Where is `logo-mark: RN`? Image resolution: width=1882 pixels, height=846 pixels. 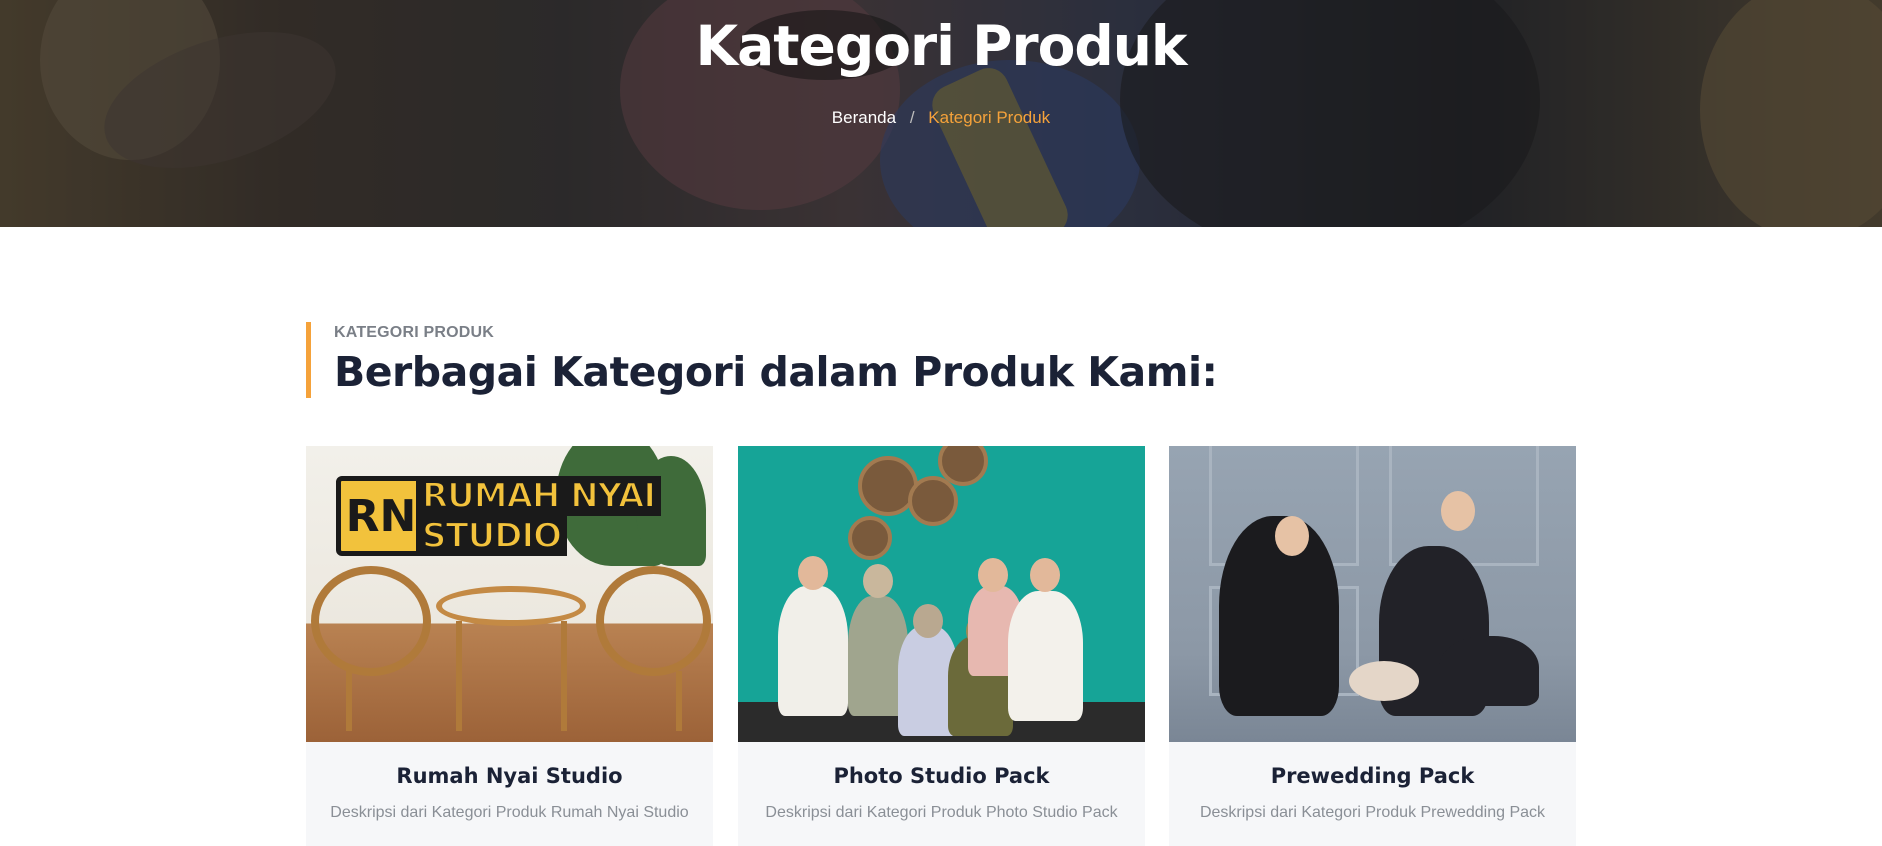
logo-mark: RN is located at coordinates (381, 516).